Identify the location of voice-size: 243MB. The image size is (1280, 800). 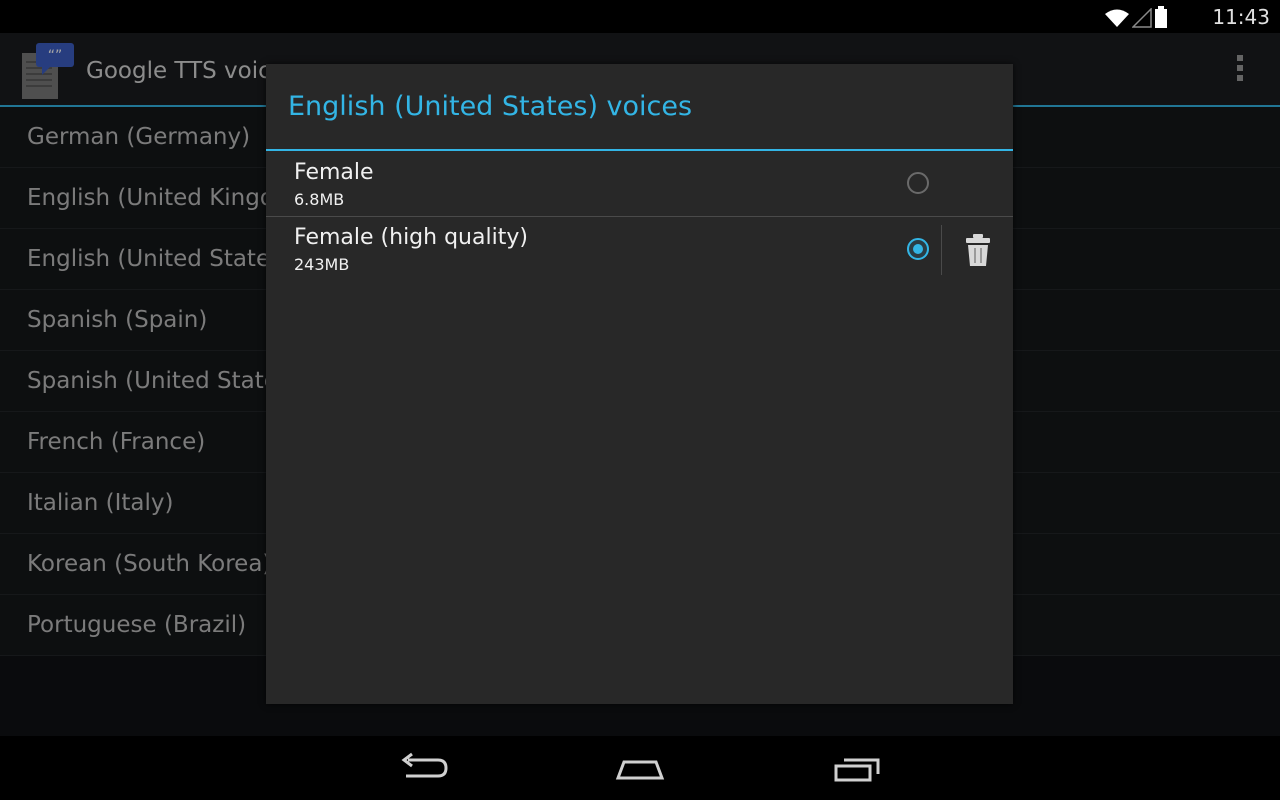
(322, 264).